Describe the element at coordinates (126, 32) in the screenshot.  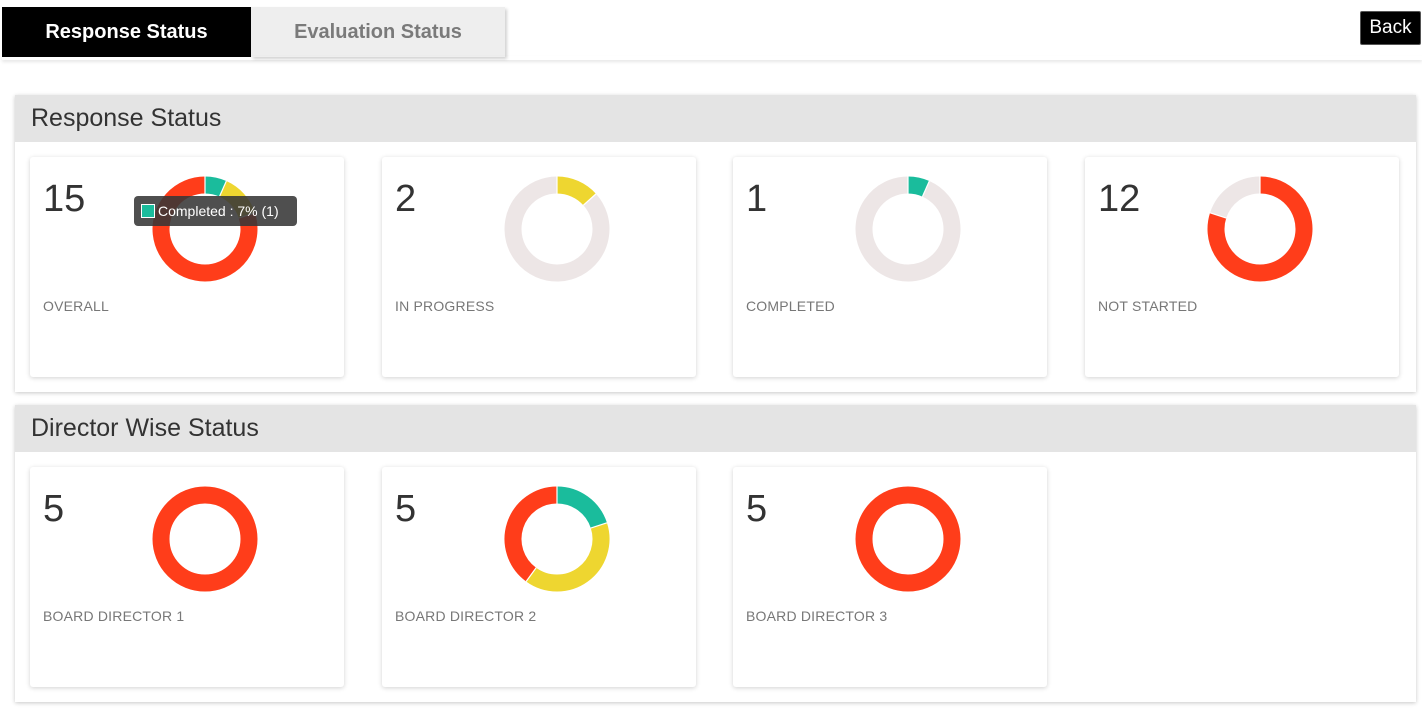
I see `tab-response-status: Response Status` at that location.